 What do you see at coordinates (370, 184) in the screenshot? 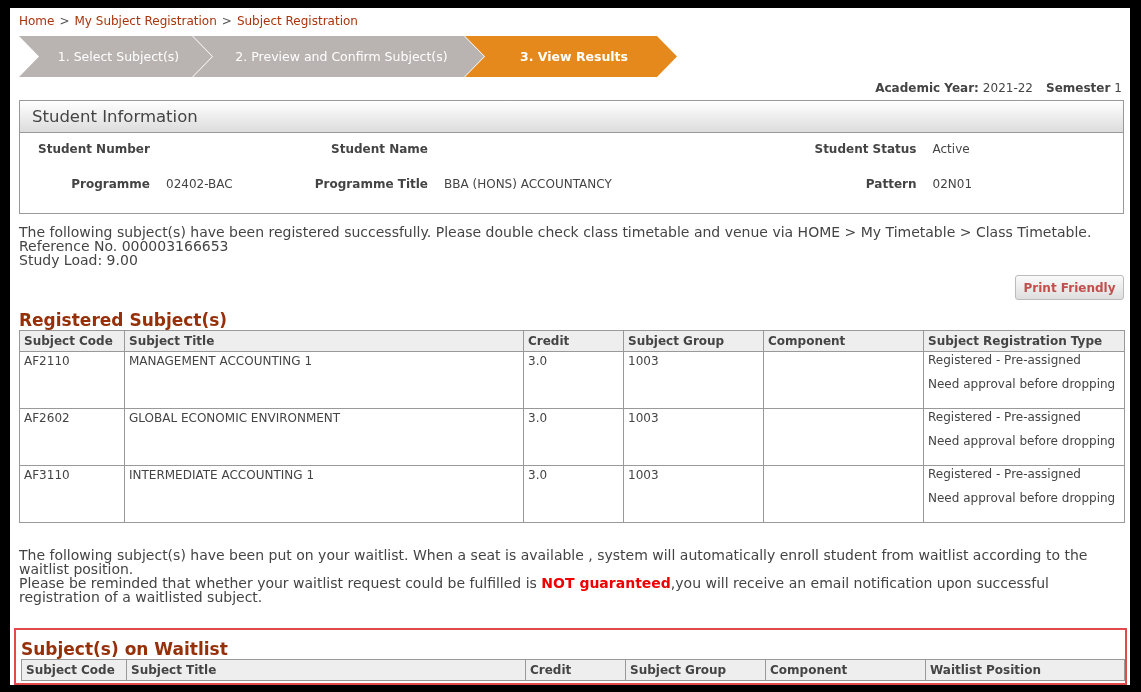
I see `field-label: Programme Title` at bounding box center [370, 184].